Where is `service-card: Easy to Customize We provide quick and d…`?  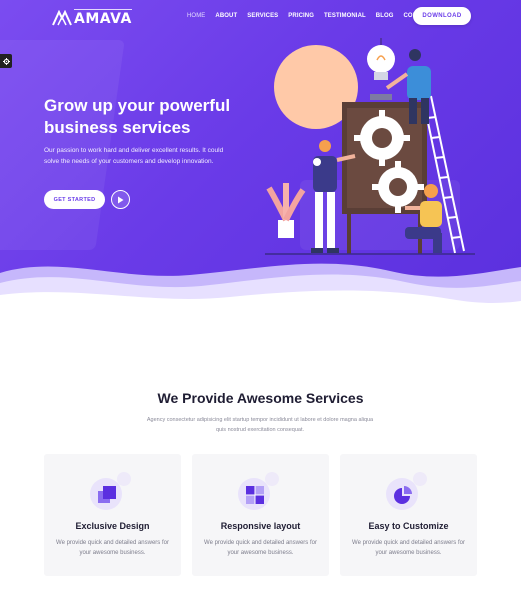 service-card: Easy to Customize We provide quick and d… is located at coordinates (408, 515).